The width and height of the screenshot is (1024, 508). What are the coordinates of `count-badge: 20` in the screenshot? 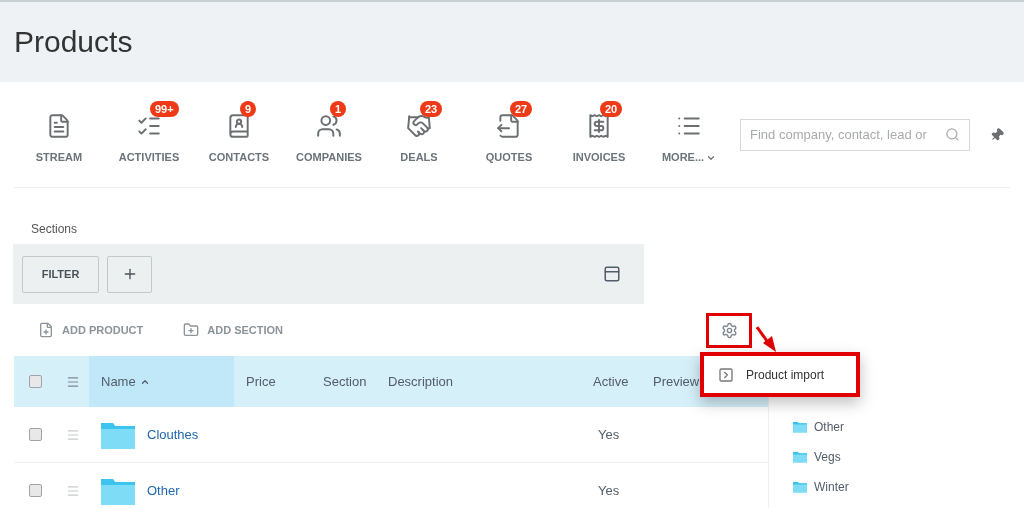 It's located at (611, 109).